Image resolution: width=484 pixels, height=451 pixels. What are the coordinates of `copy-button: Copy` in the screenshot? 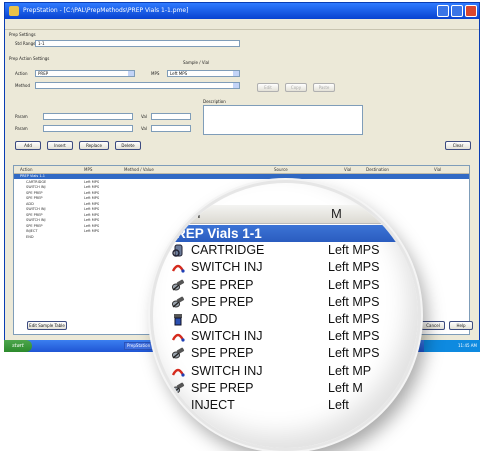 It's located at (296, 87).